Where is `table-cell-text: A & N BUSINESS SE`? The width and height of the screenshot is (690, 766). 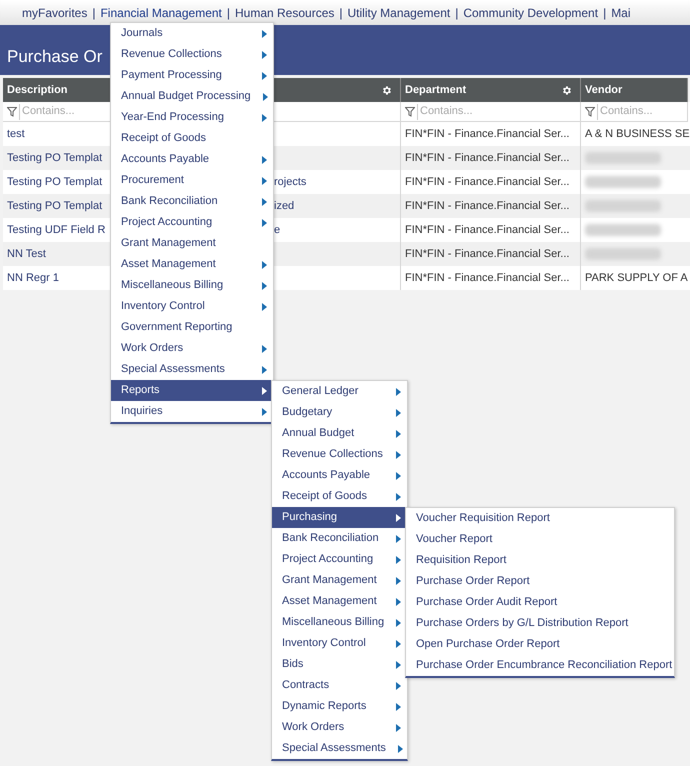
table-cell-text: A & N BUSINESS SE is located at coordinates (637, 134).